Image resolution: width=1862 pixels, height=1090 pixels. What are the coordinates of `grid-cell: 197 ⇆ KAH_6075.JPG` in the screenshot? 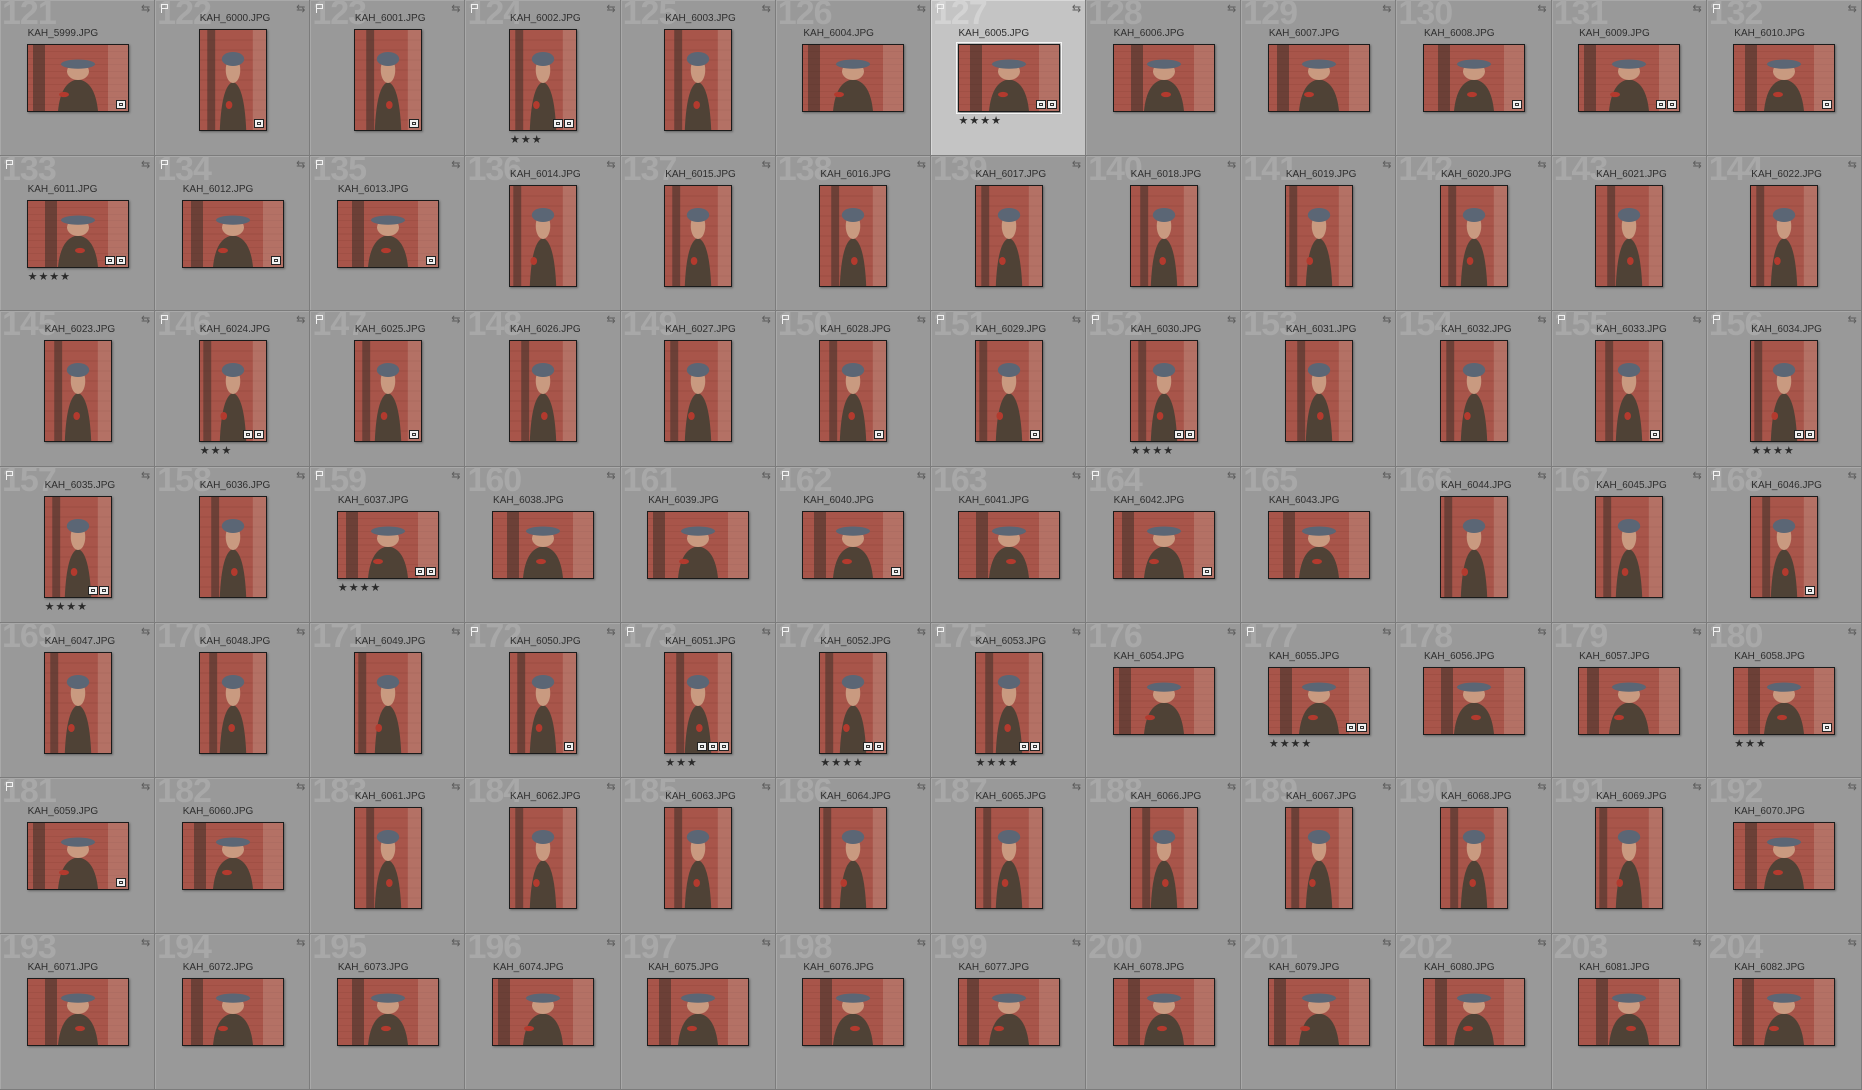 It's located at (698, 1012).